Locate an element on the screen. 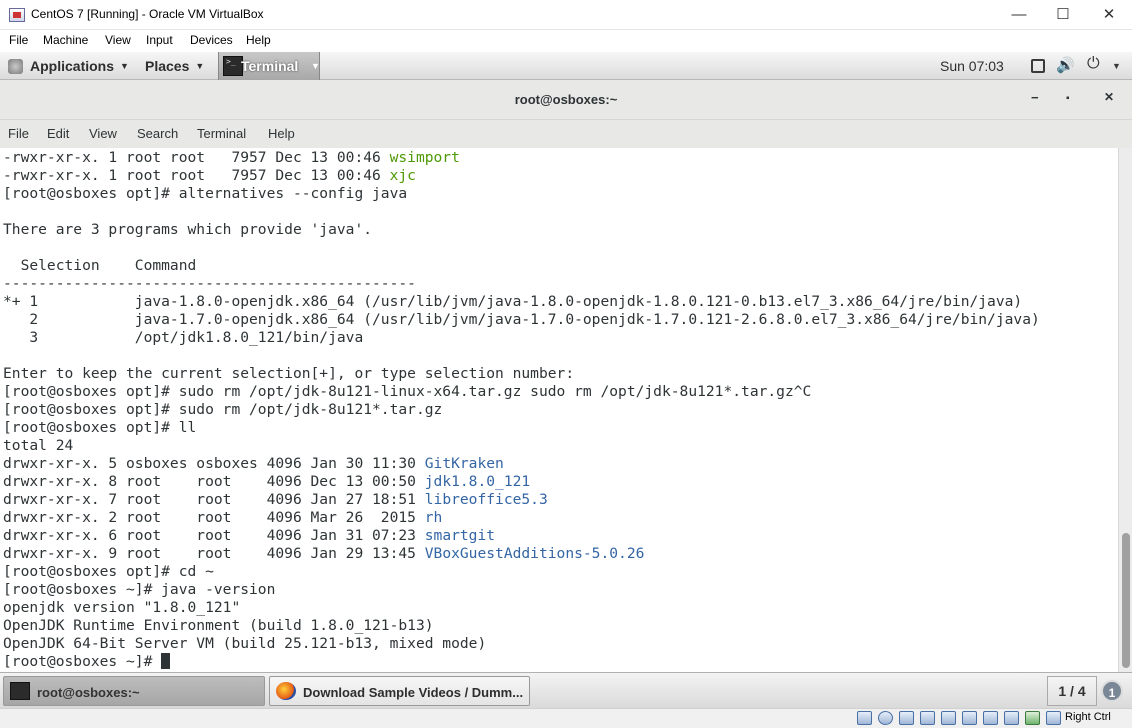 The width and height of the screenshot is (1132, 728). maximize-button: ☐ is located at coordinates (1063, 15).